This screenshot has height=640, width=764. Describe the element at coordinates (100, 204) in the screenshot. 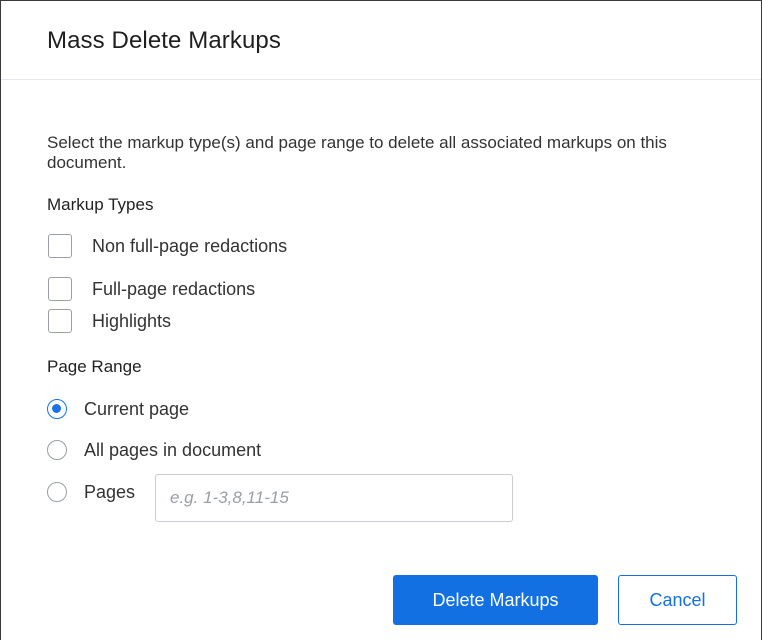

I see `markup-types-heading: Markup Types` at that location.